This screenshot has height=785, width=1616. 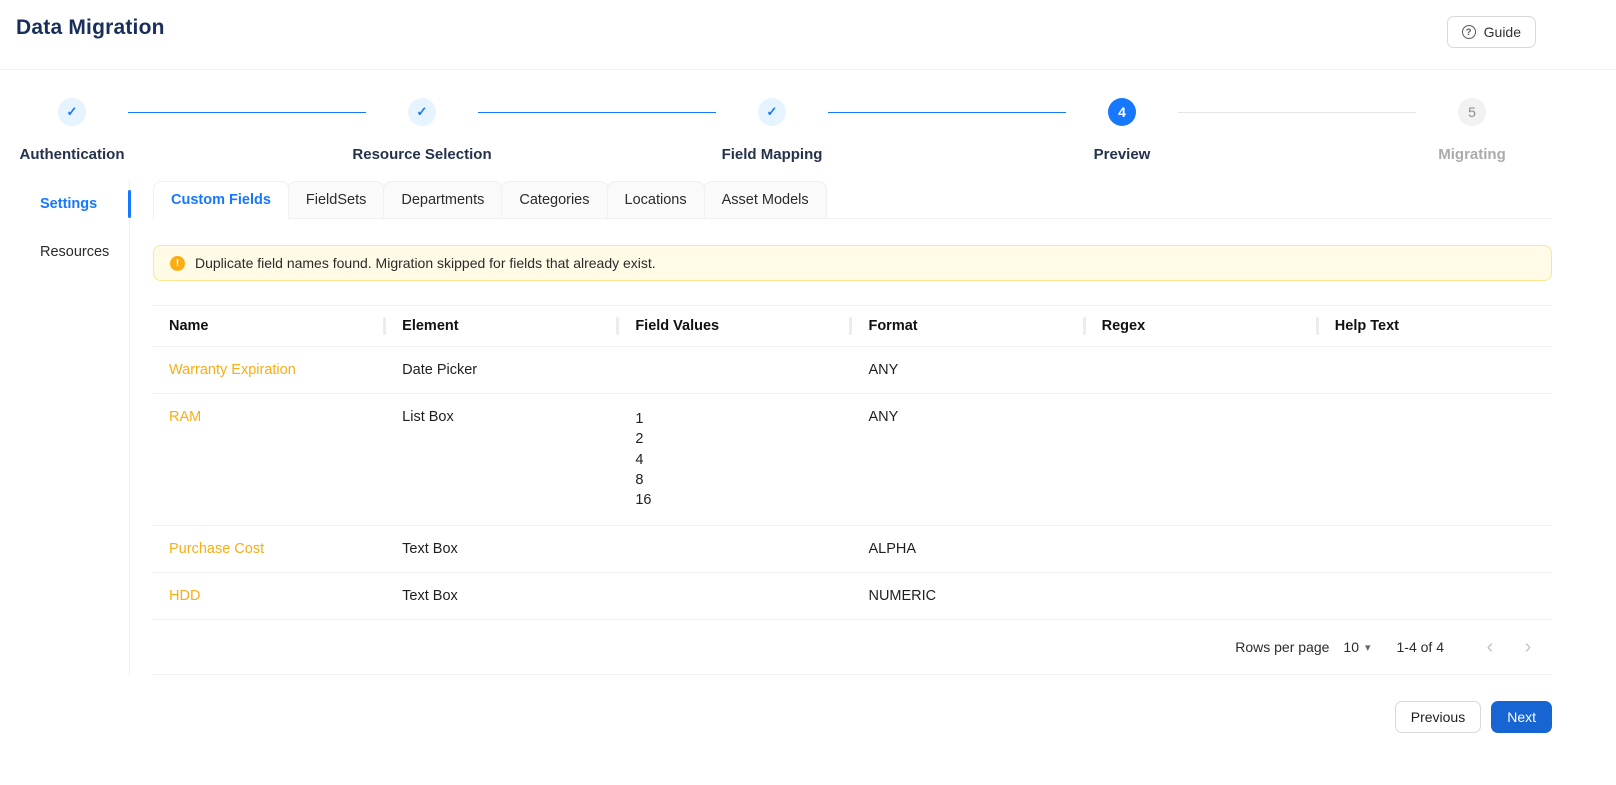 I want to click on table-row: Warranty Expiration Date Picker ANY, so click(x=852, y=370).